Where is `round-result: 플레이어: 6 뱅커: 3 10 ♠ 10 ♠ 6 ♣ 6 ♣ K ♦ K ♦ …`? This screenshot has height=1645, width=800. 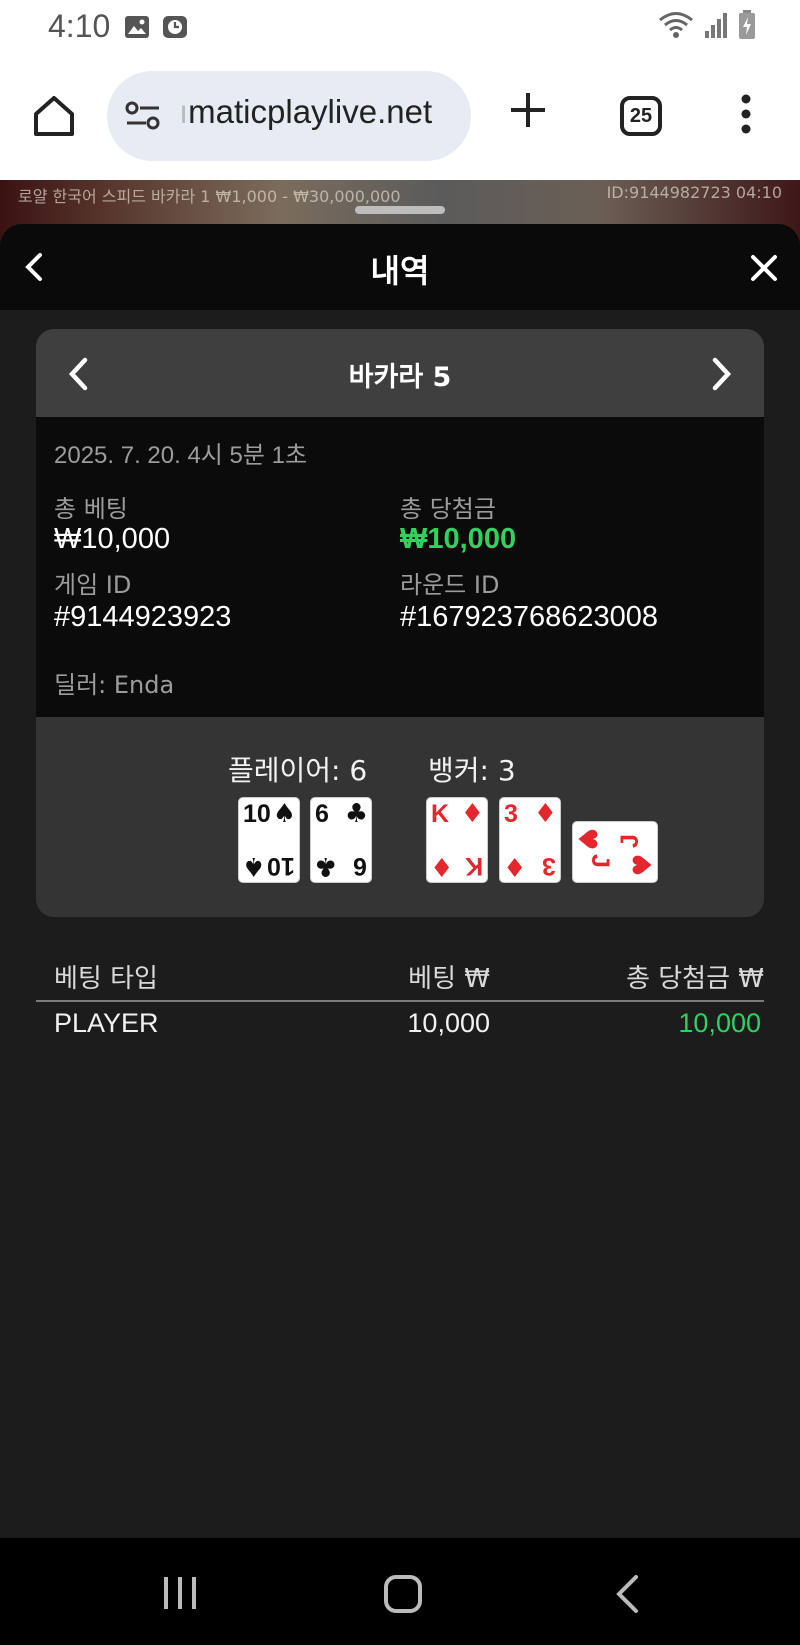
round-result: 플레이어: 6 뱅커: 3 10 ♠ 10 ♠ 6 ♣ 6 ♣ K ♦ K ♦ … is located at coordinates (400, 817).